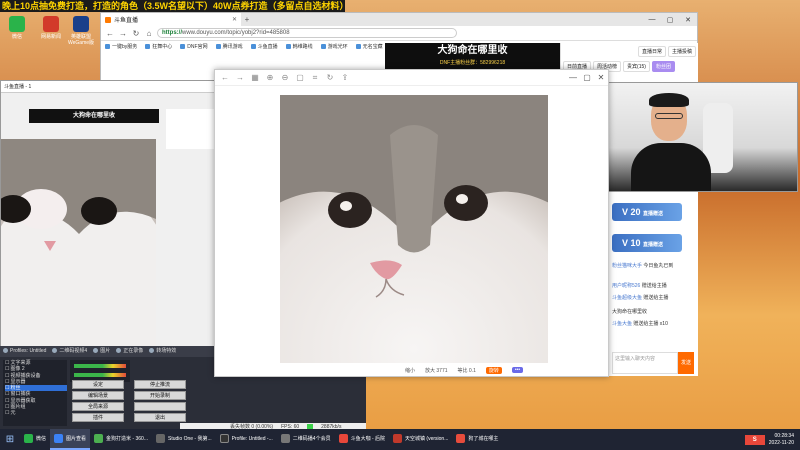 The image size is (800, 450). Describe the element at coordinates (285, 438) in the screenshot. I see `app-icon` at that location.